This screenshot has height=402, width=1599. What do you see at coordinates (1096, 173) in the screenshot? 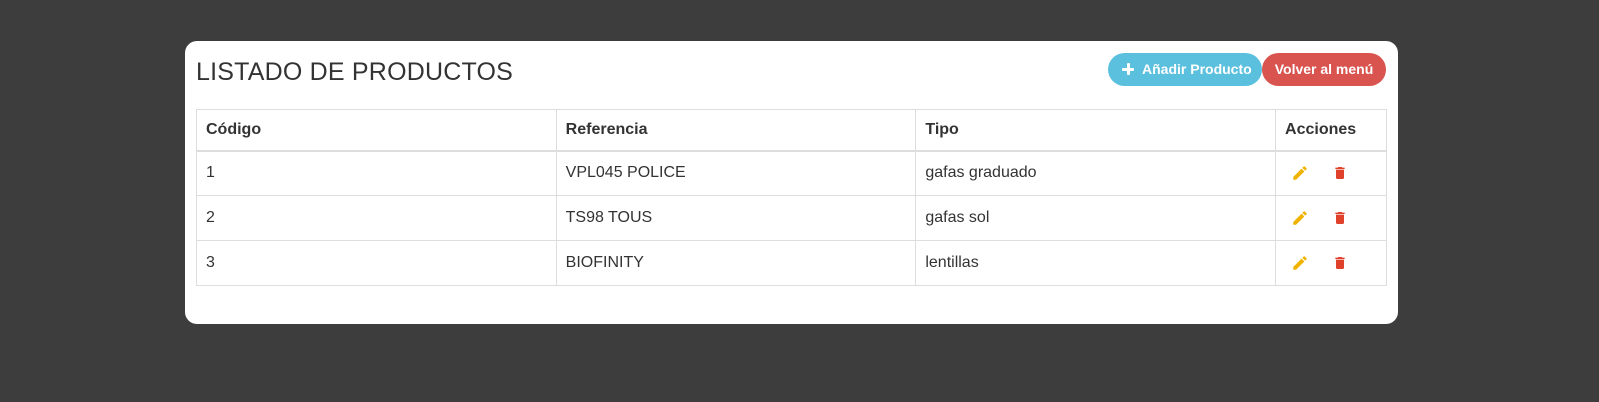
I see `cell-type: gafas graduado` at bounding box center [1096, 173].